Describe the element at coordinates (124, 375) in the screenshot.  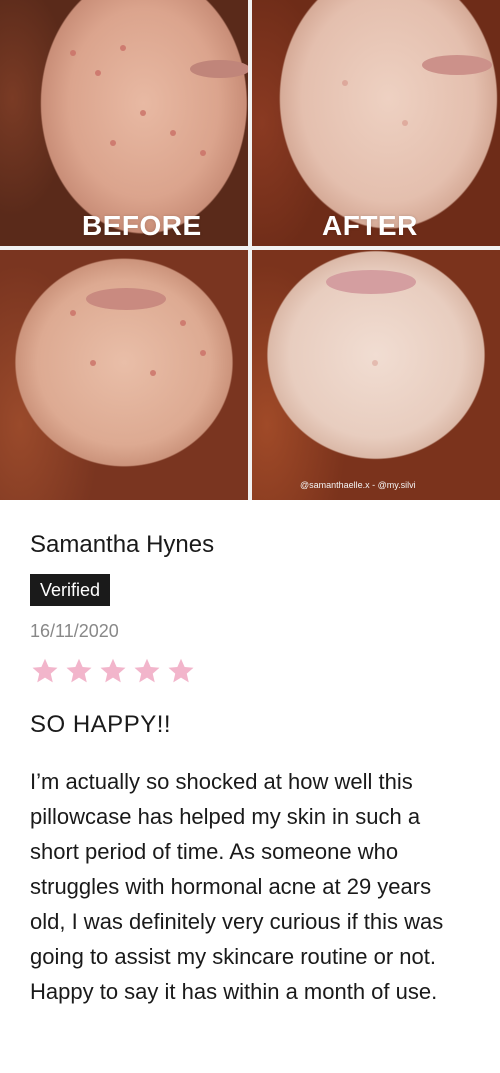
I see `before-photo-bottom` at that location.